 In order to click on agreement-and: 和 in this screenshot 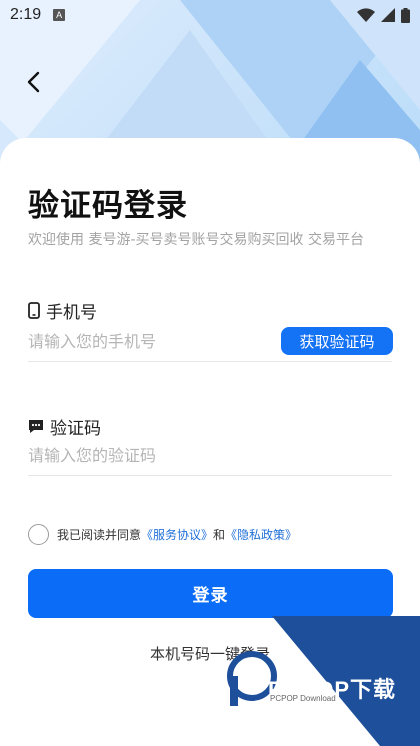, I will do `click(219, 535)`.